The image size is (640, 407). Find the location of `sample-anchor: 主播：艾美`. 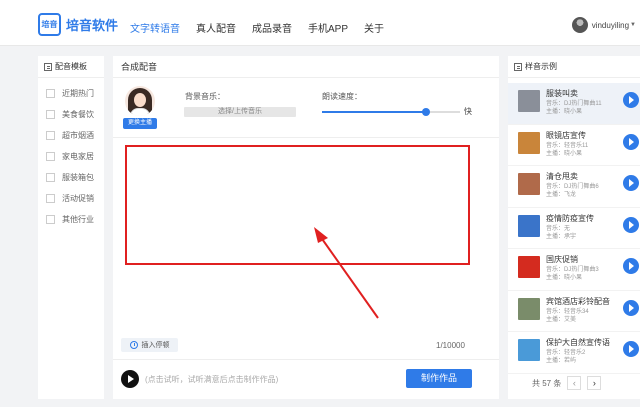

sample-anchor: 主播：艾美 is located at coordinates (561, 319).